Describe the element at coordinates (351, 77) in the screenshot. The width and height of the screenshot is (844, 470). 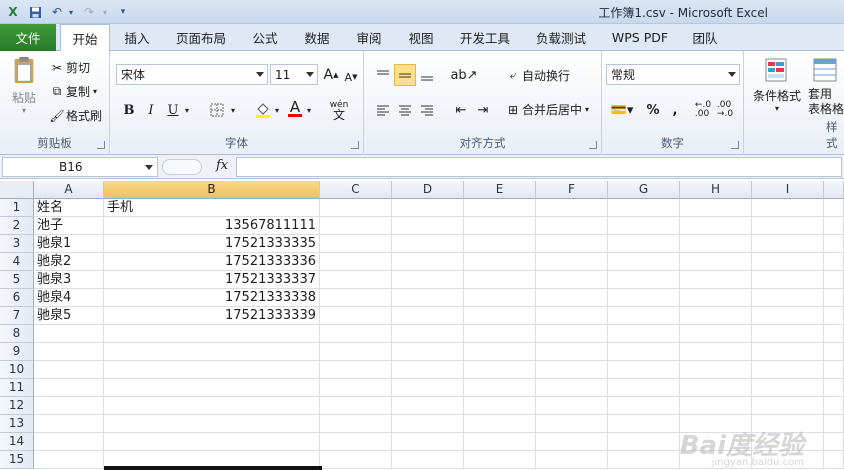
I see `shrink-font-button: A ▼` at that location.